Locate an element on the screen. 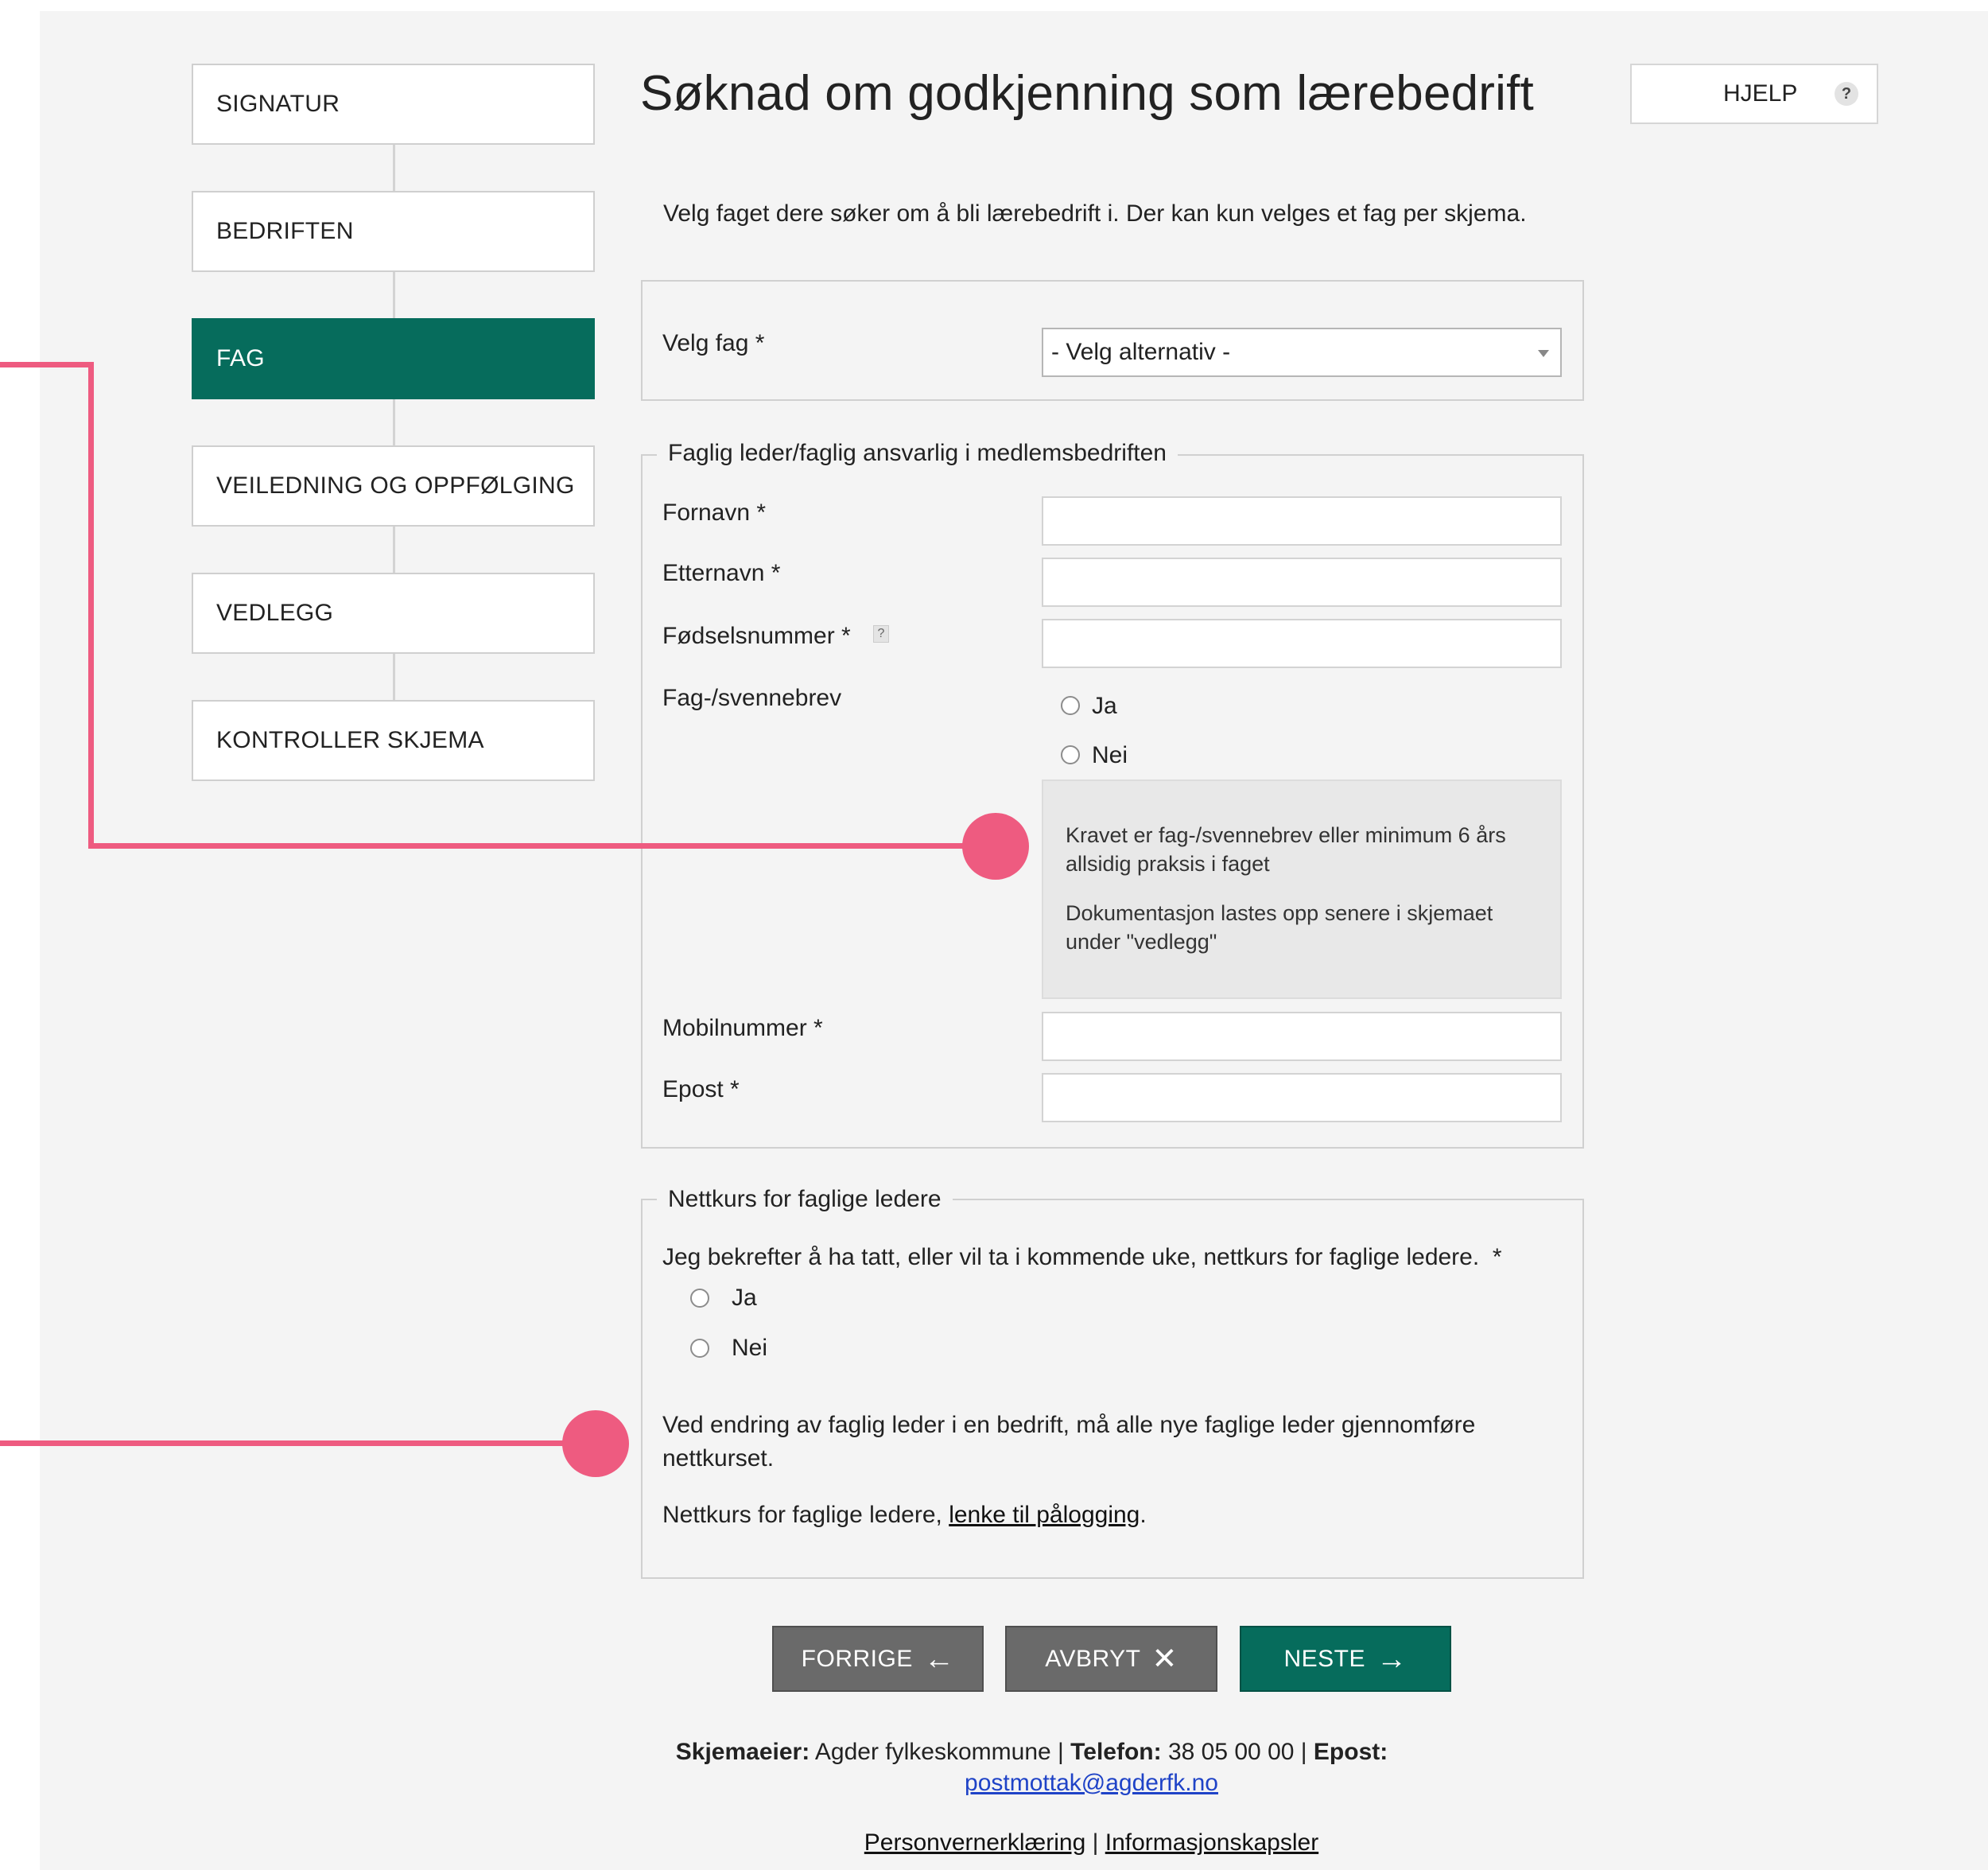 The height and width of the screenshot is (1870, 1988). help-button-label: HJELP is located at coordinates (1760, 94).